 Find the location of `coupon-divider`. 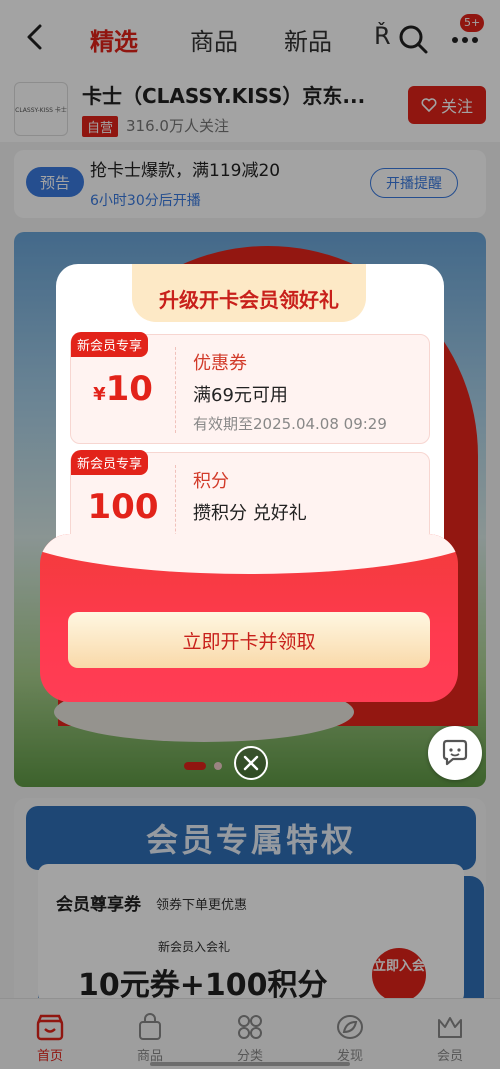

coupon-divider is located at coordinates (175, 390).